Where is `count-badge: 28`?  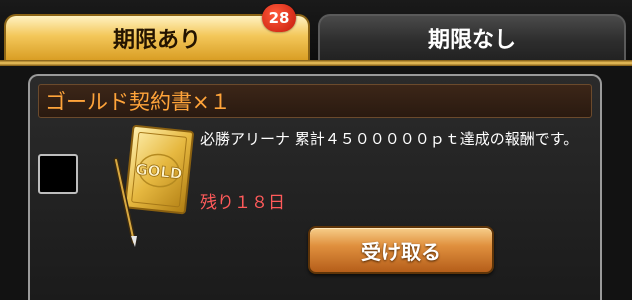 count-badge: 28 is located at coordinates (279, 18).